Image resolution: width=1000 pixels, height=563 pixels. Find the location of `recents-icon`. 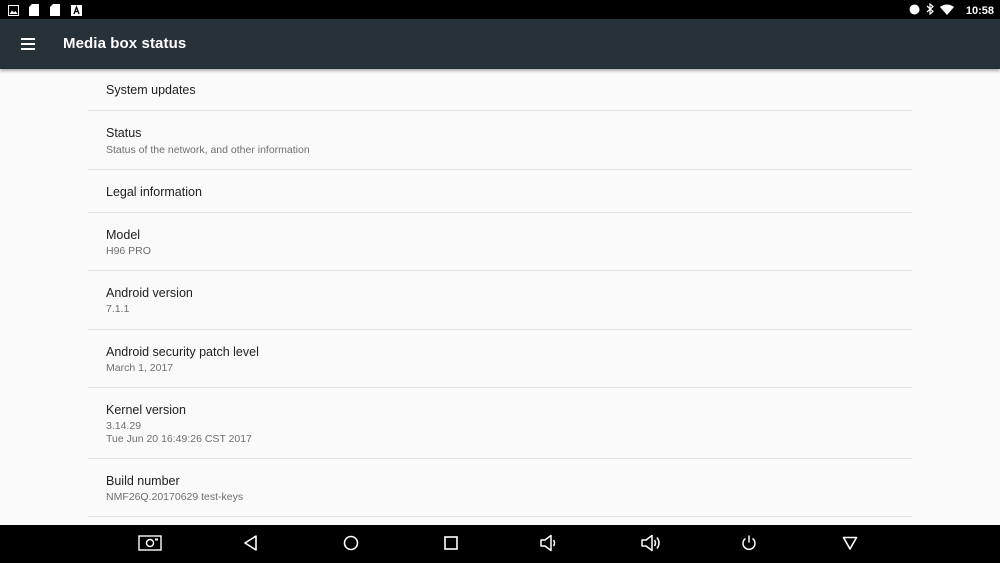

recents-icon is located at coordinates (454, 544).